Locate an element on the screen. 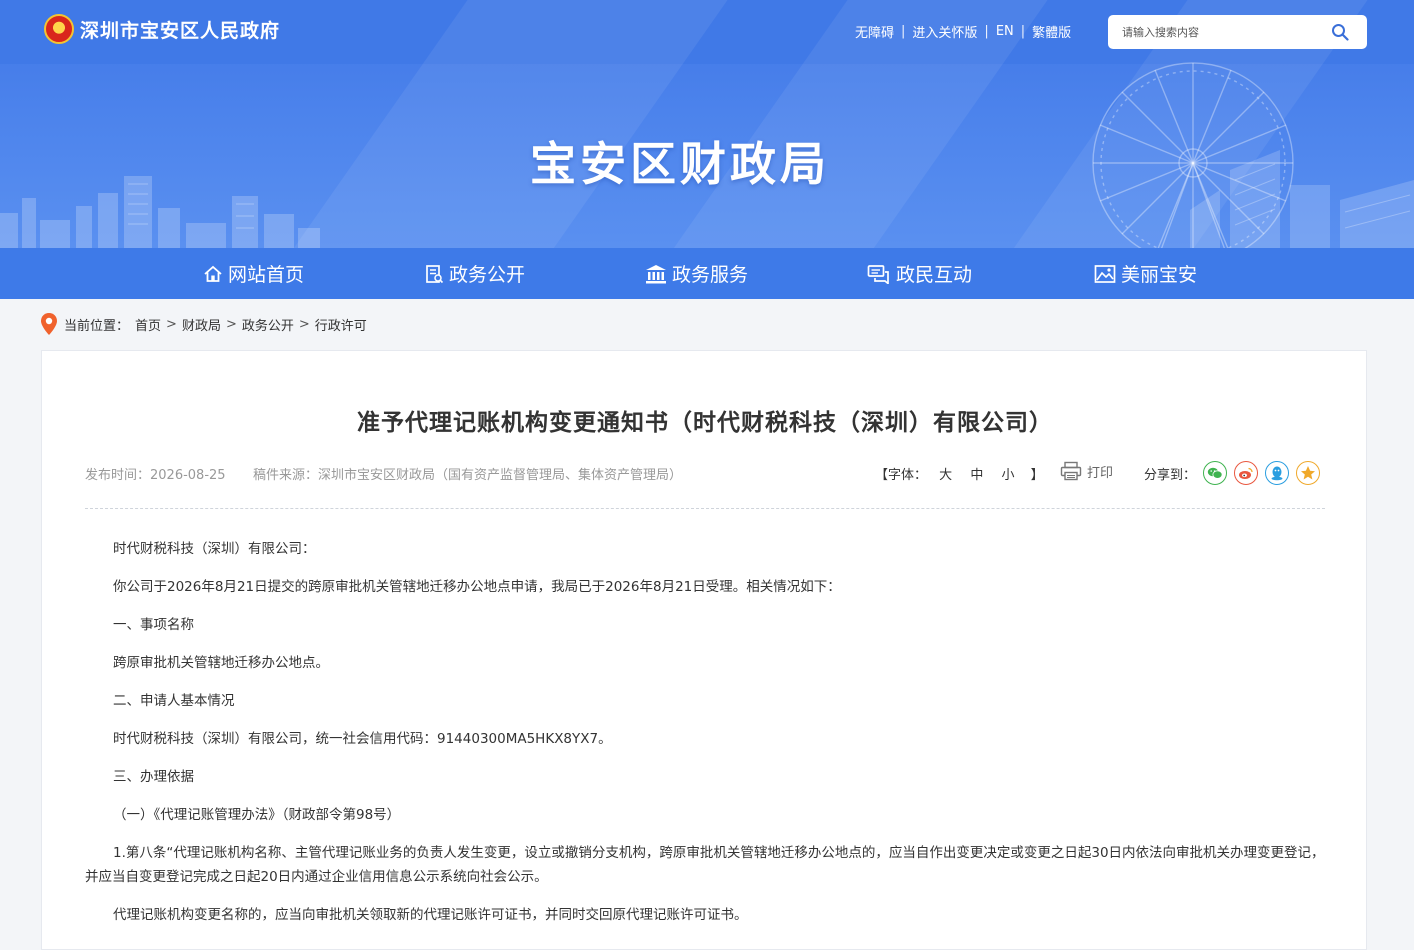 This screenshot has width=1414, height=950. share-qzone-button is located at coordinates (1308, 473).